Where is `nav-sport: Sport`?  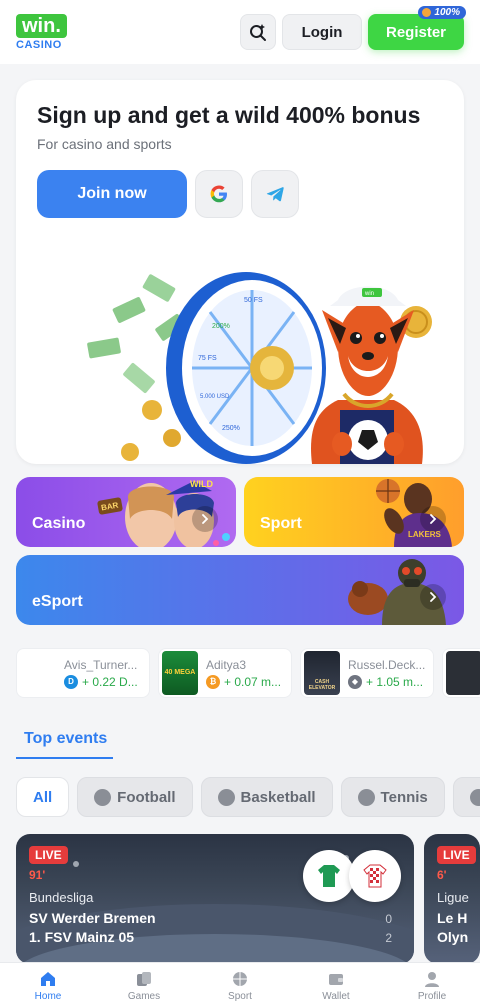 nav-sport: Sport is located at coordinates (240, 985).